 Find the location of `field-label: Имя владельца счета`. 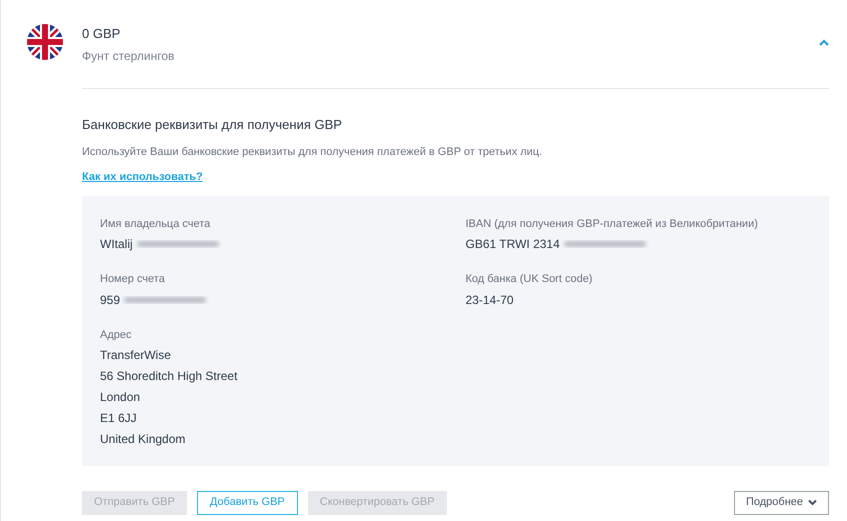

field-label: Имя владельца счета is located at coordinates (156, 224).